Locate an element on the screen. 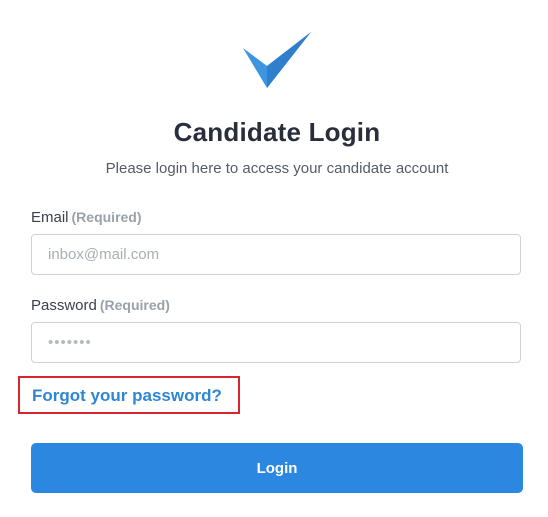 The height and width of the screenshot is (517, 548). email-label-text: Email is located at coordinates (50, 217).